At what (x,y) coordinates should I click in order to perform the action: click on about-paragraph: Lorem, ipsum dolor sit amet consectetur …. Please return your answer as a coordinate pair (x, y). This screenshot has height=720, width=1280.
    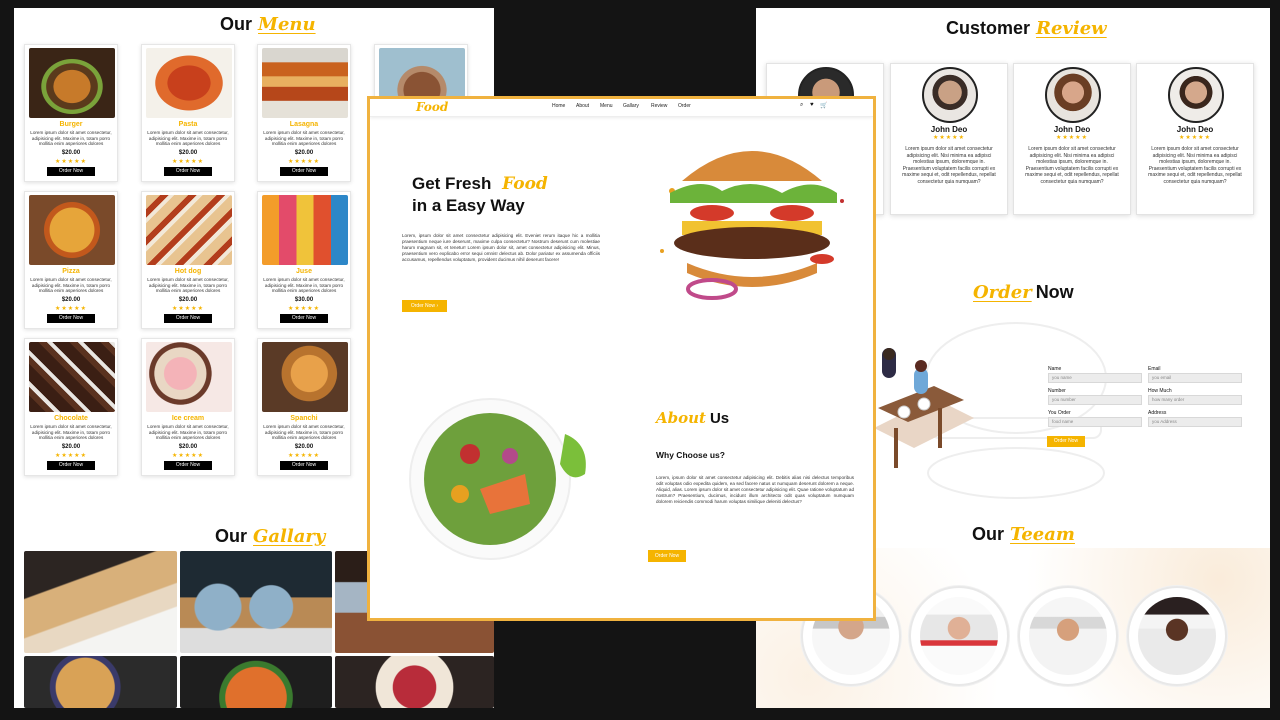
    Looking at the image, I should click on (755, 489).